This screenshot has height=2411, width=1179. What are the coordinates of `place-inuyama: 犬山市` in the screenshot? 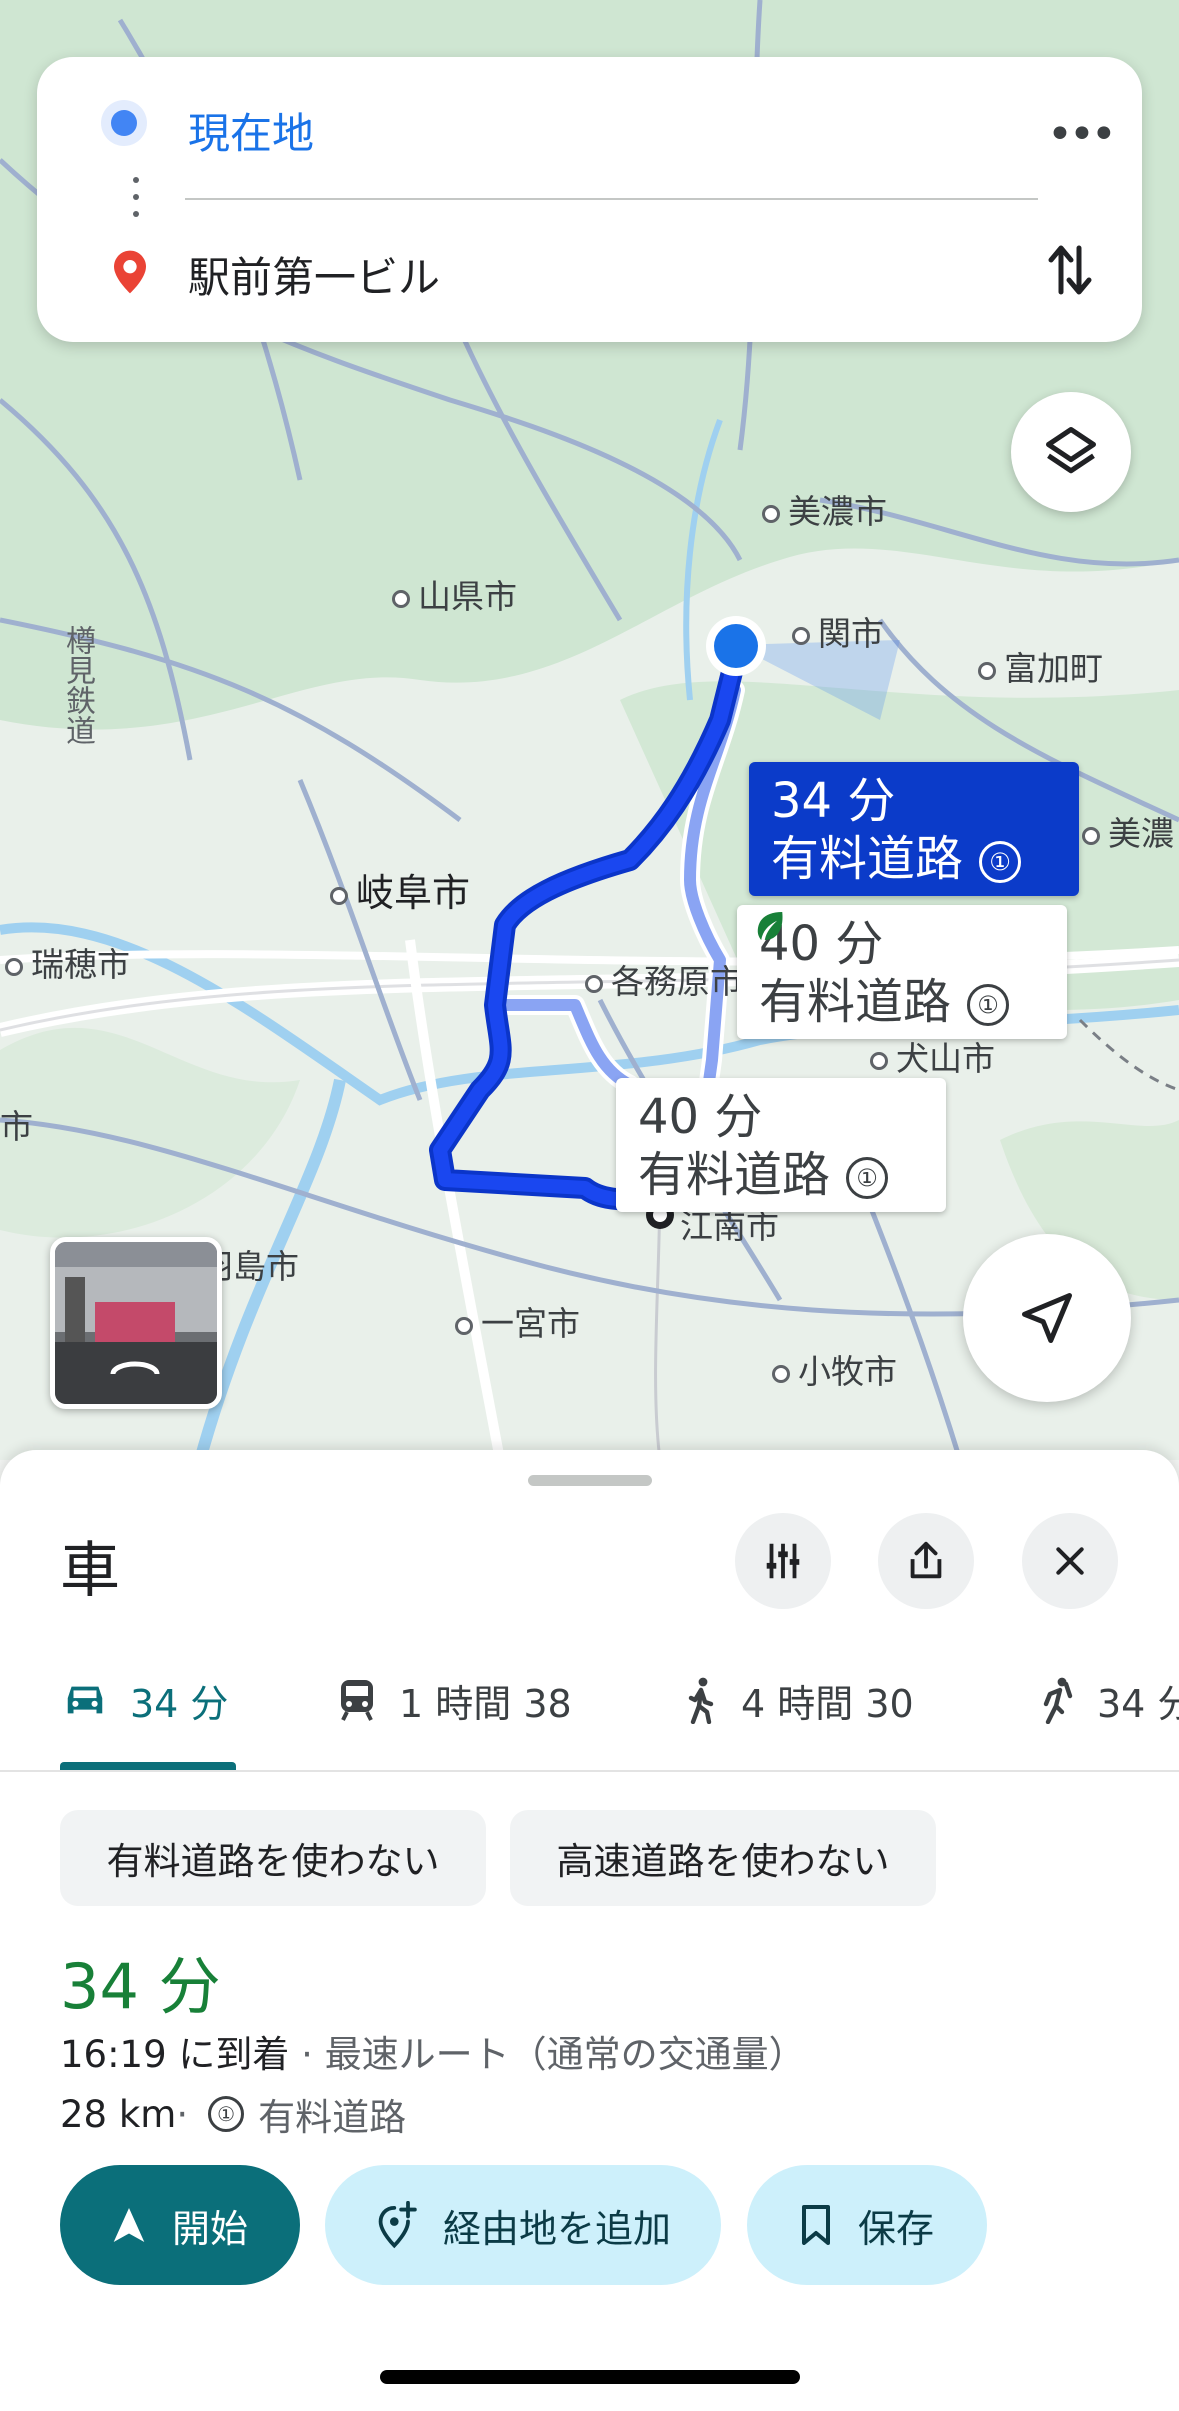 It's located at (932, 1056).